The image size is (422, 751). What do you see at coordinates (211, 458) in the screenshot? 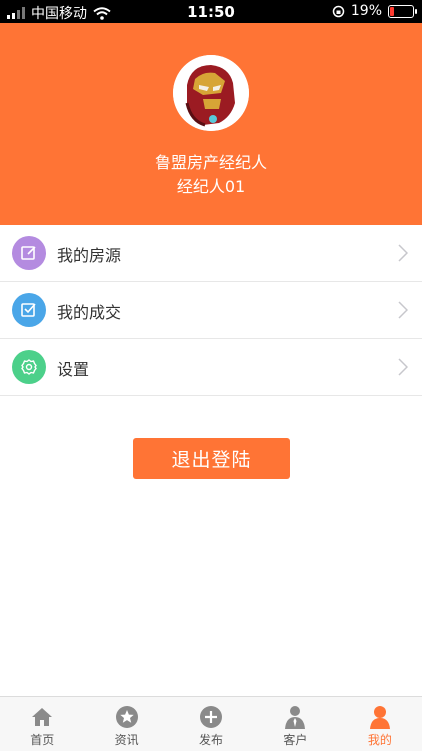
I see `logout-button: 退出登陆` at bounding box center [211, 458].